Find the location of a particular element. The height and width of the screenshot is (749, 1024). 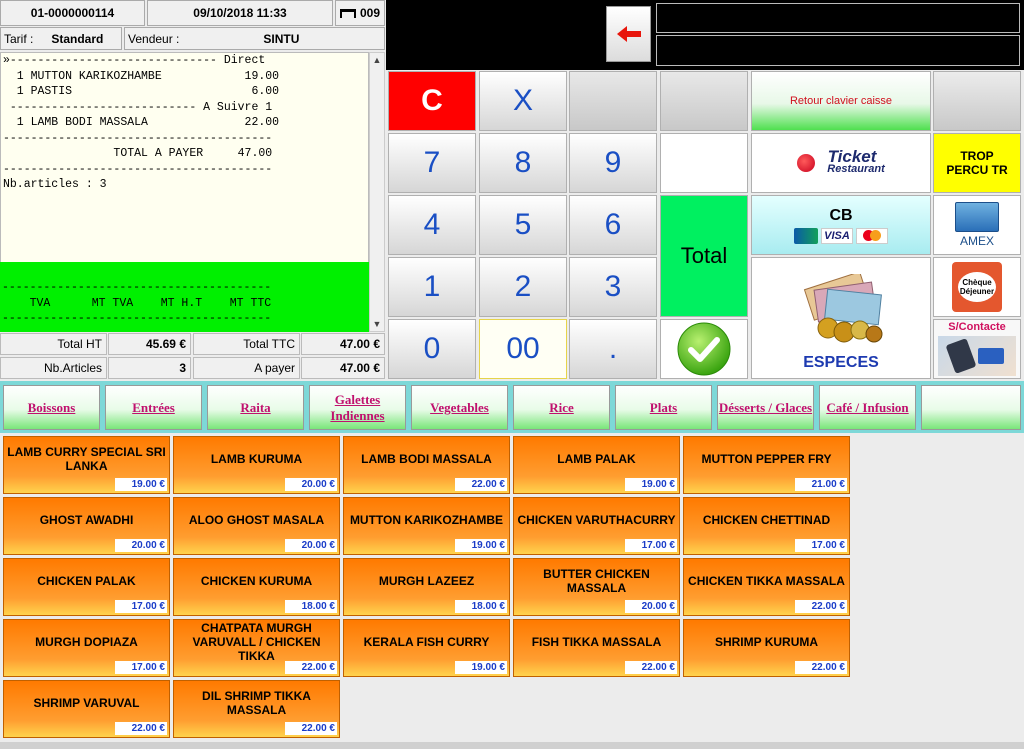

product-button: FISH TIKKA MASSALA 22.00 € is located at coordinates (596, 648).